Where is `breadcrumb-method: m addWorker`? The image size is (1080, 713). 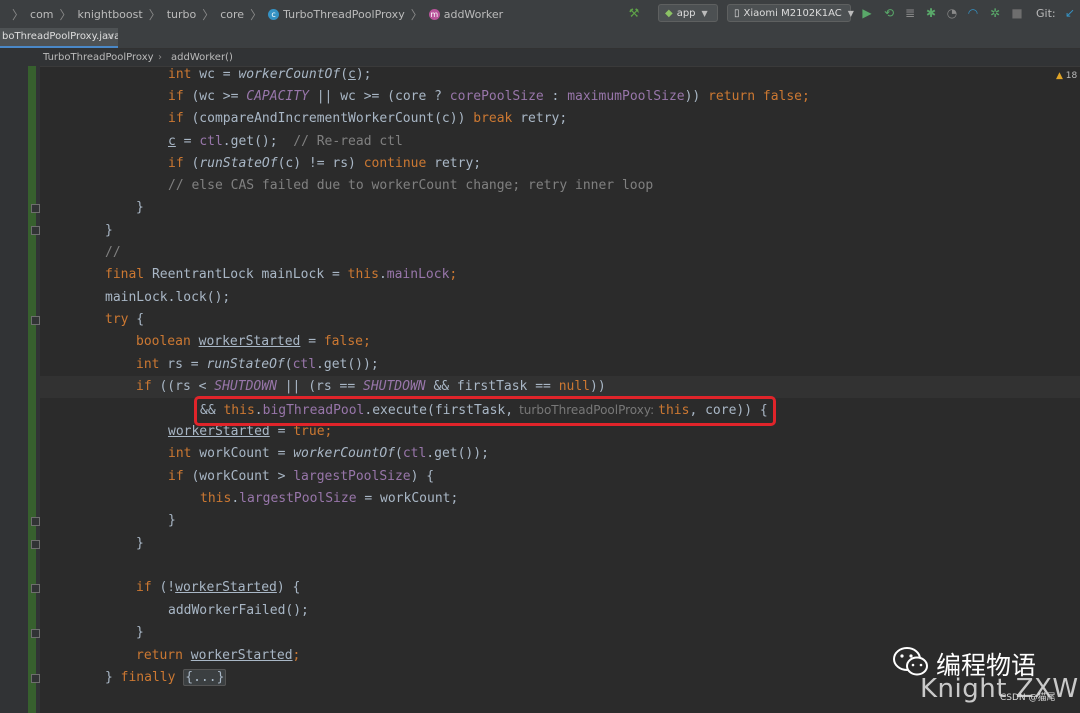
breadcrumb-method: m addWorker is located at coordinates (466, 14).